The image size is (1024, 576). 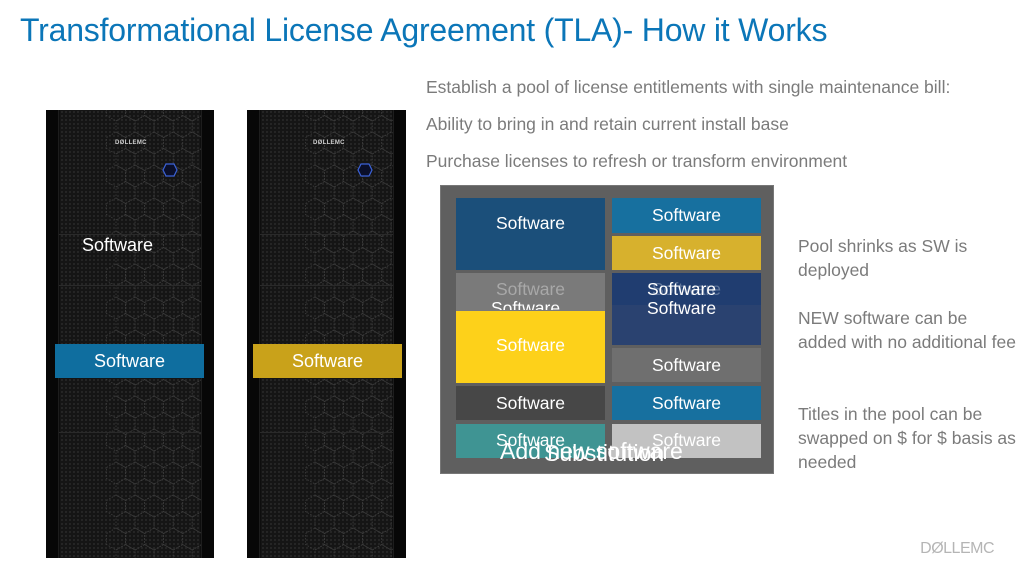 What do you see at coordinates (327, 361) in the screenshot?
I see `rack-2-software-band: Software` at bounding box center [327, 361].